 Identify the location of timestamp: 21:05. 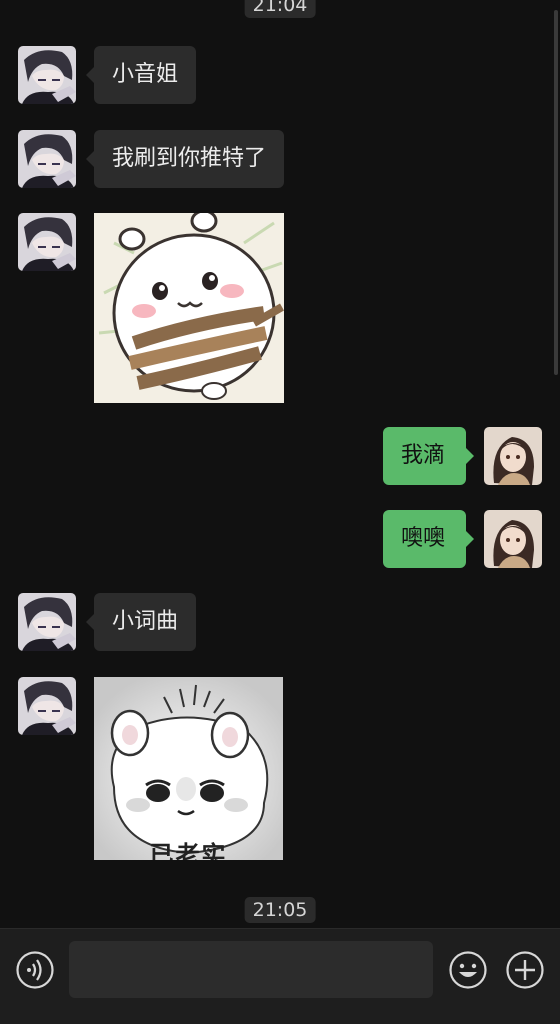
(280, 910).